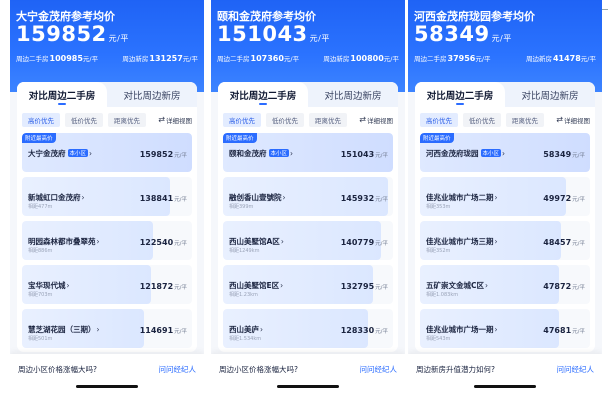  What do you see at coordinates (357, 286) in the screenshot?
I see `community-price-value: 132795` at bounding box center [357, 286].